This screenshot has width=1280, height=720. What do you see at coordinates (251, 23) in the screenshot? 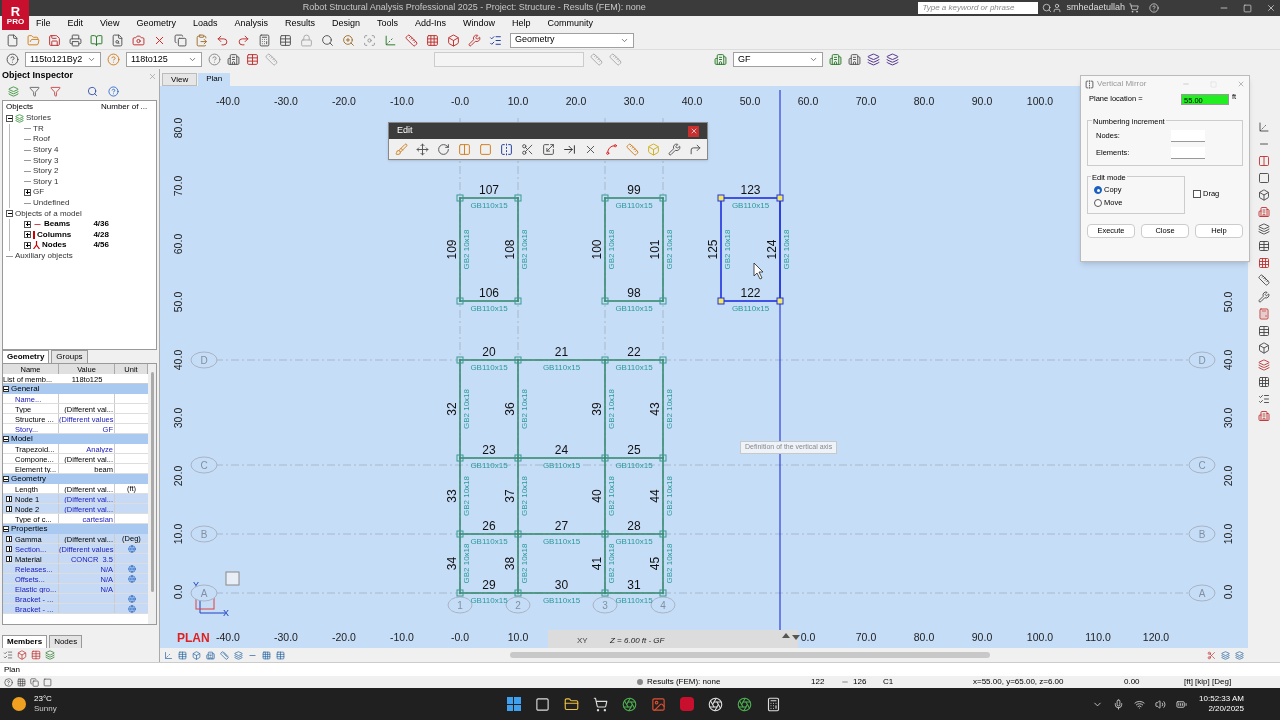
I see `menu-item: Analysis` at bounding box center [251, 23].